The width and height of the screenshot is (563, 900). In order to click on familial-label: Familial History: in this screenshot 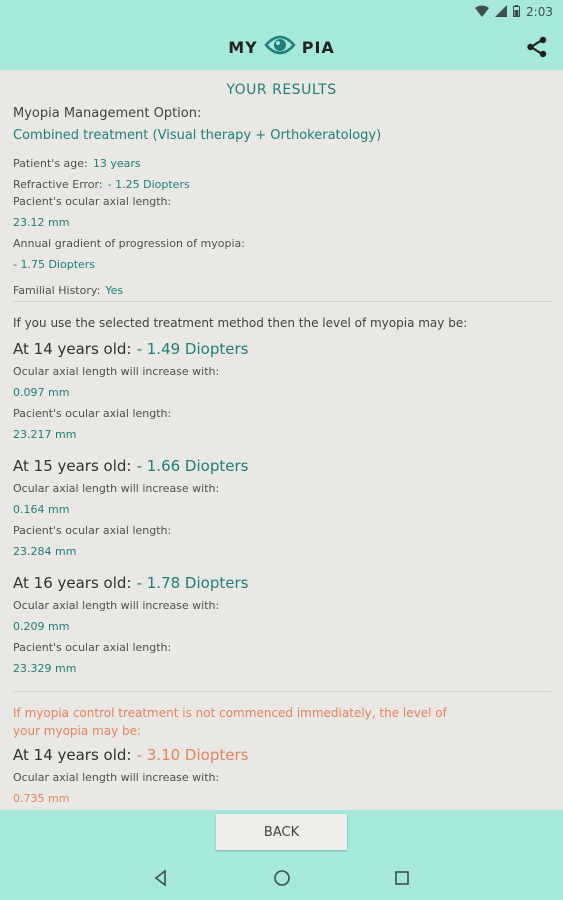, I will do `click(57, 290)`.